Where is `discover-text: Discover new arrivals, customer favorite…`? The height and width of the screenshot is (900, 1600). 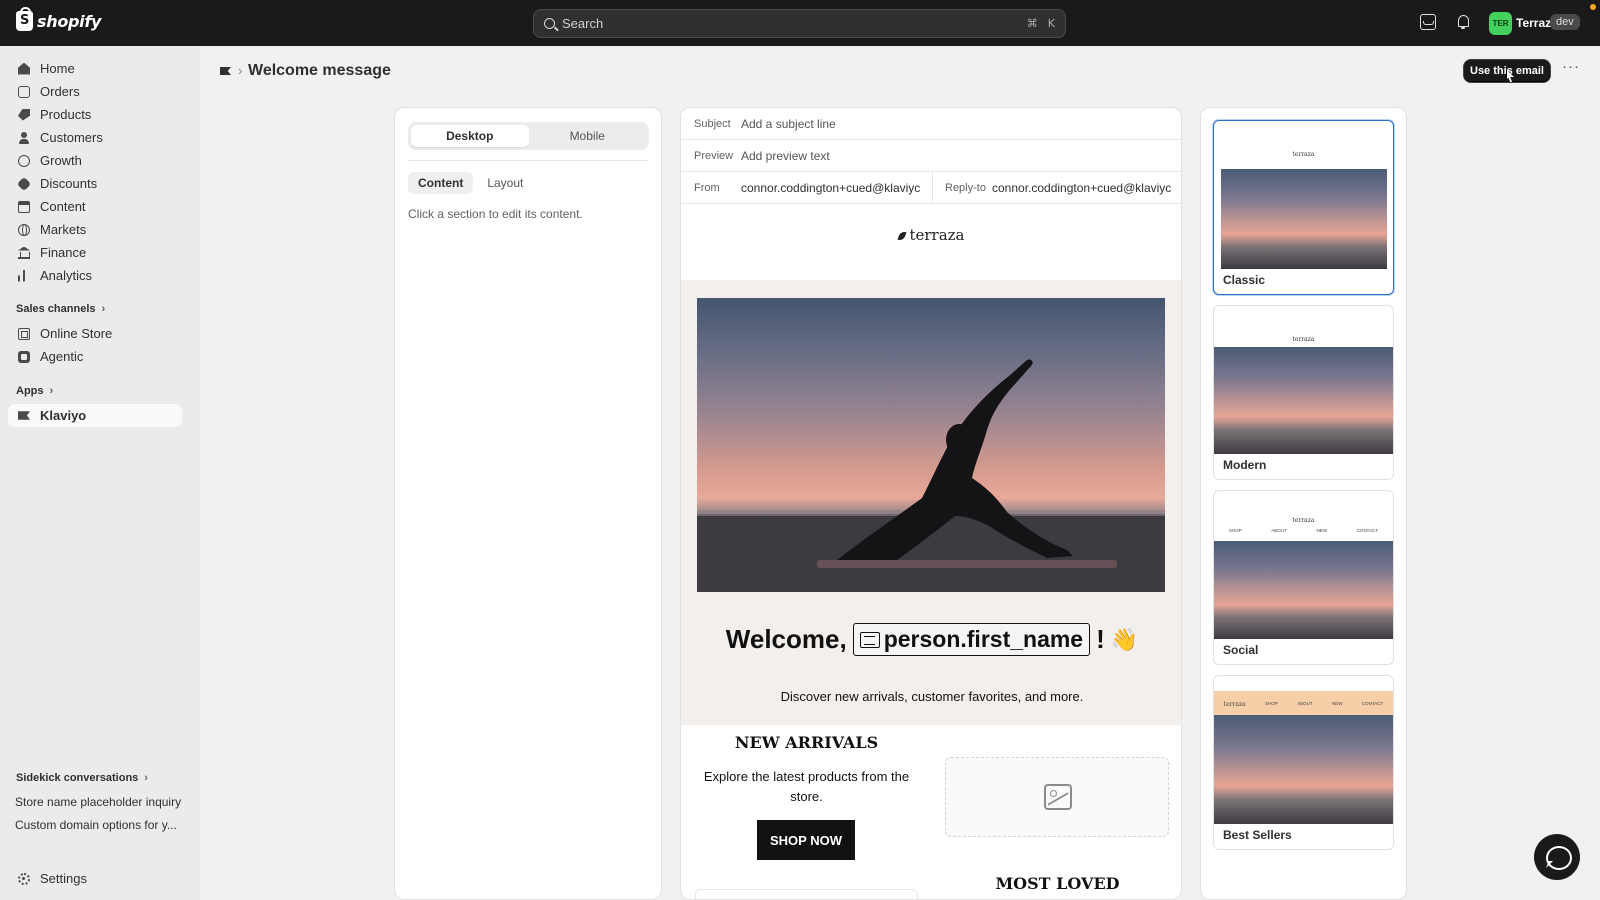
discover-text: Discover new arrivals, customer favorite… is located at coordinates (931, 696).